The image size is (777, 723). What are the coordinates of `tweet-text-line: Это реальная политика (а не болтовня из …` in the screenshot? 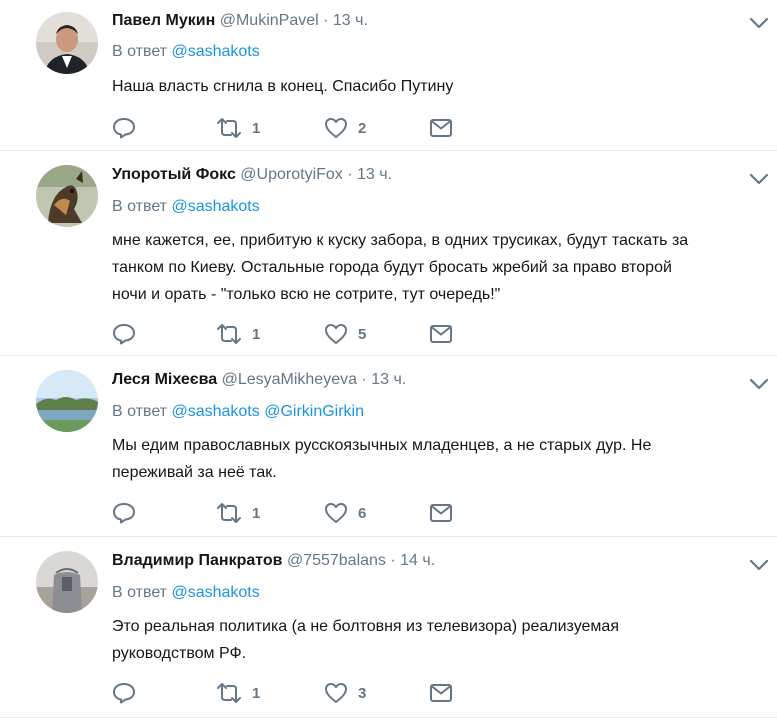 It's located at (365, 626).